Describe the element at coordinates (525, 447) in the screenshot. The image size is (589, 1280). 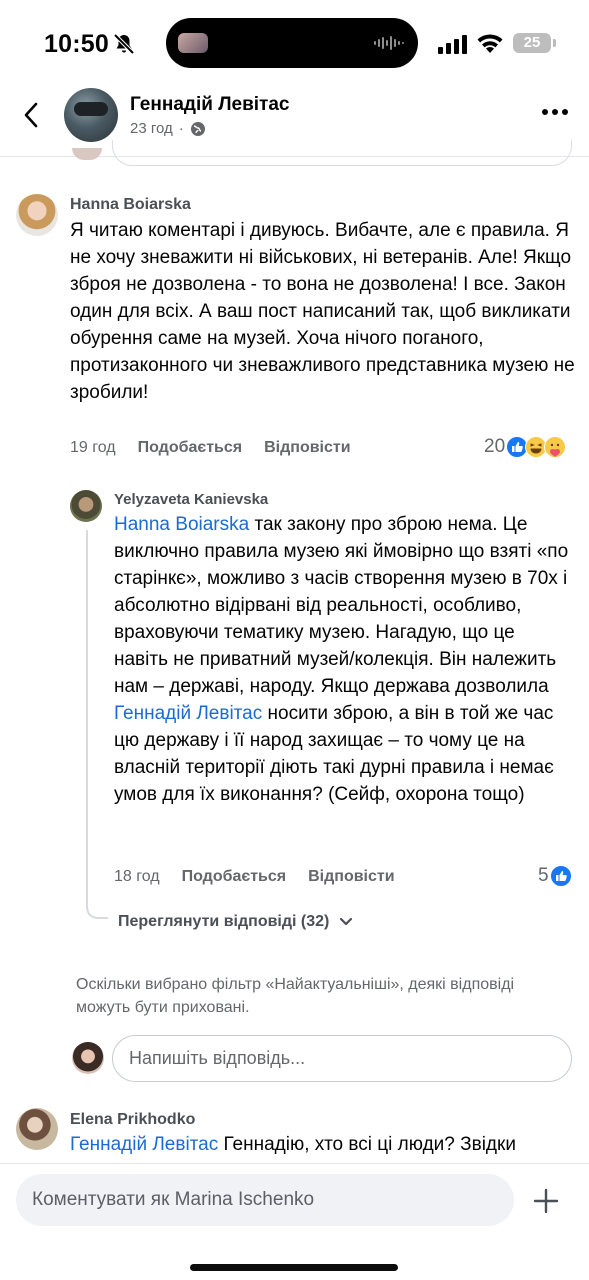
I see `reaction-summary: 20` at that location.